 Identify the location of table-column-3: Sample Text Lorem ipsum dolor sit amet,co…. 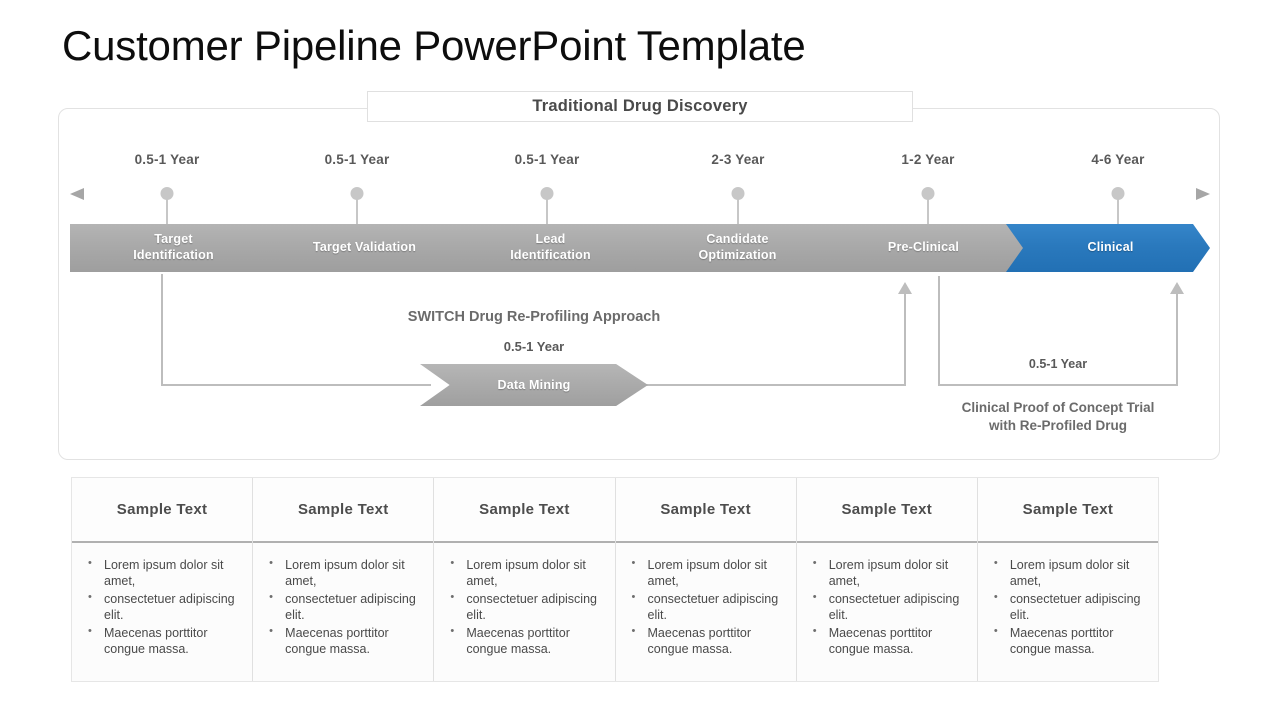
(525, 579).